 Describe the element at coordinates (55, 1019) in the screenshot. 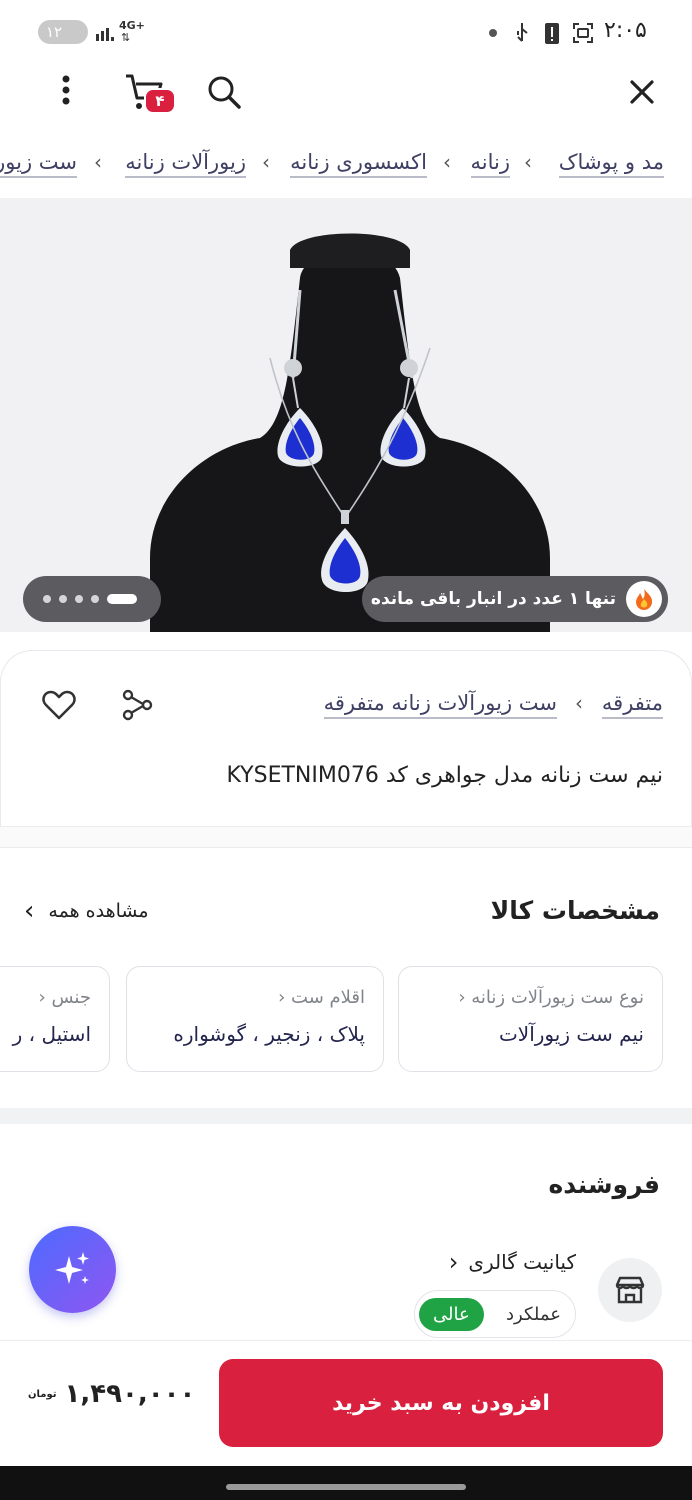

I see `spec-card: جنس ‹ استیل ، ر` at that location.